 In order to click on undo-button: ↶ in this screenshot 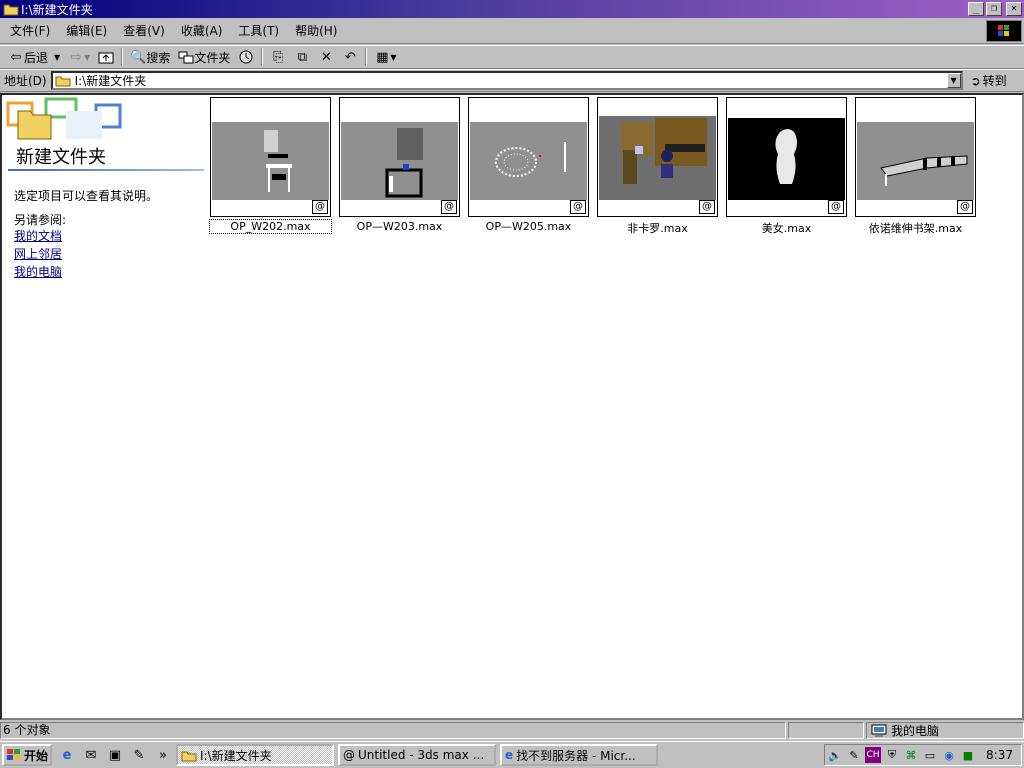, I will do `click(350, 57)`.